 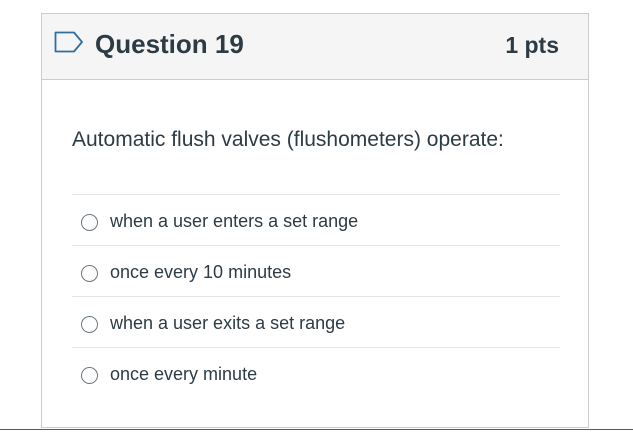 What do you see at coordinates (184, 374) in the screenshot?
I see `answer-label: once every minute` at bounding box center [184, 374].